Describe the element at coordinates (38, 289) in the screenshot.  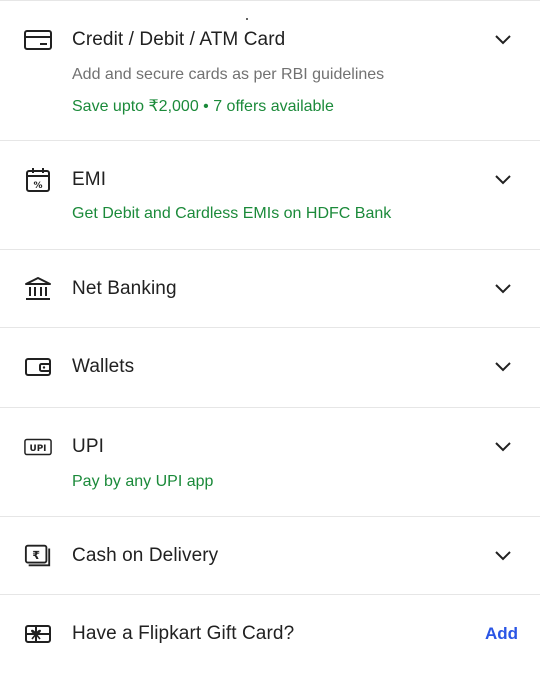
I see `bank-icon` at that location.